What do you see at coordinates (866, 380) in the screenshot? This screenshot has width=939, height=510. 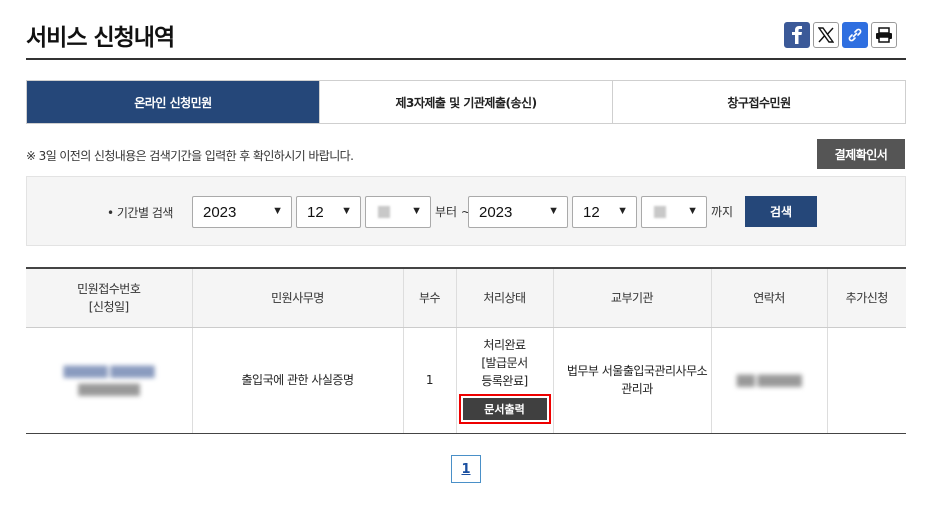 I see `additional-request-cell` at bounding box center [866, 380].